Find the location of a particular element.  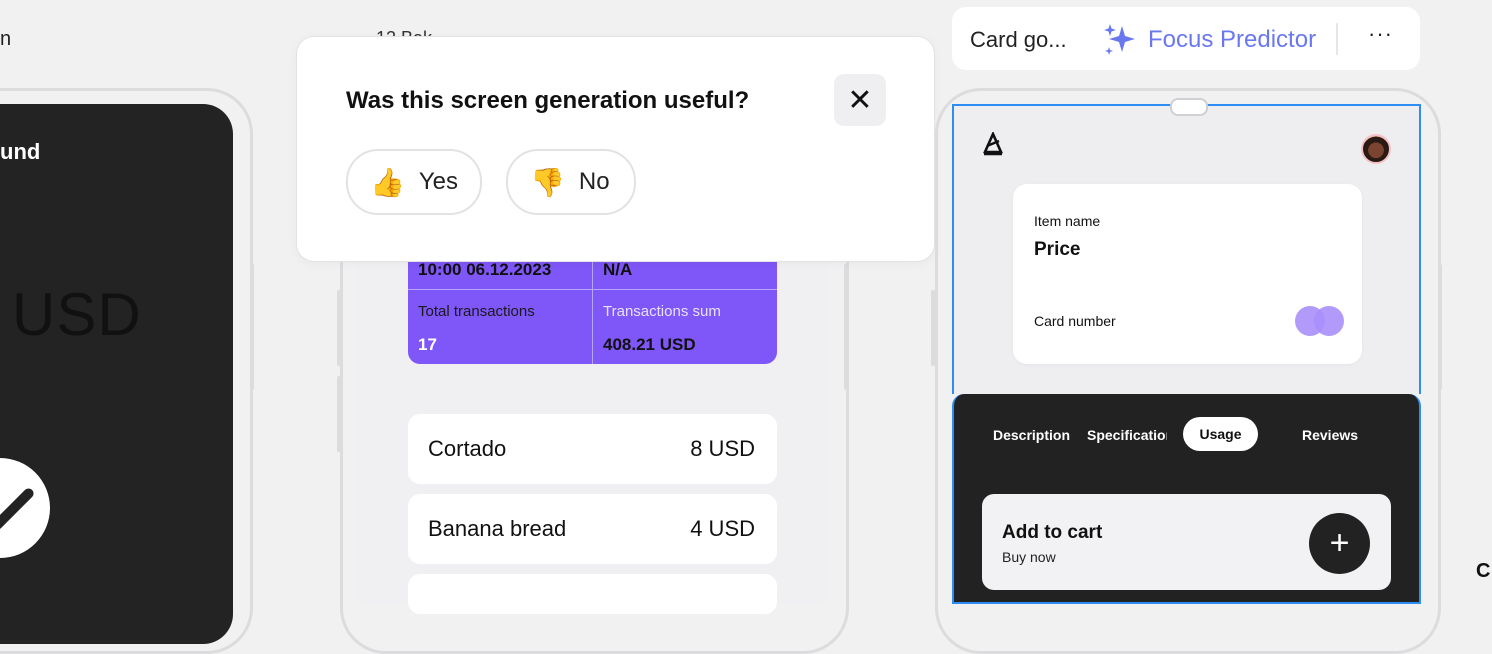

left-phone-side-button is located at coordinates (252, 327).